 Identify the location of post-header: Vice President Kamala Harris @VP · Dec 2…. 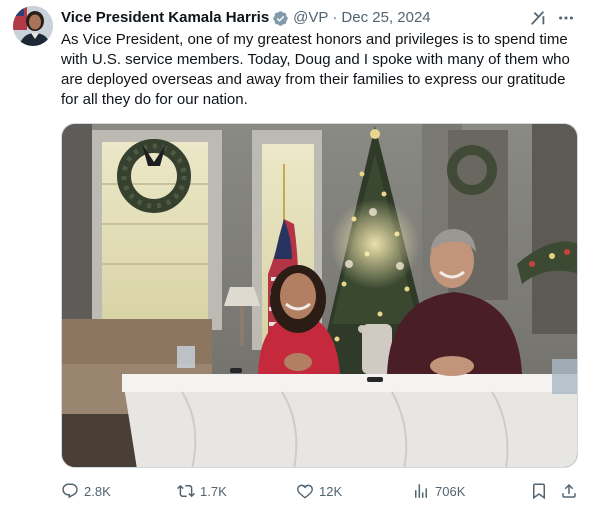
(318, 18).